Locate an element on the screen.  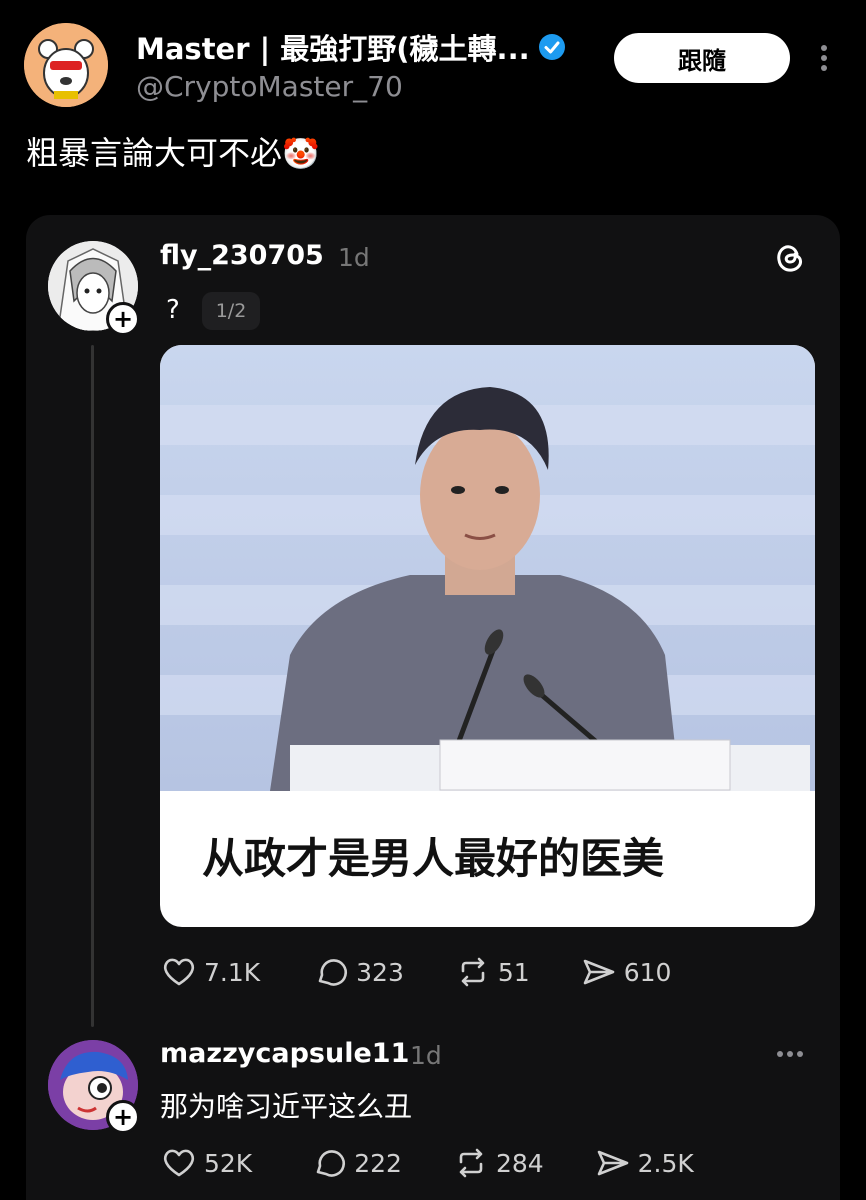
reply-button: 222 is located at coordinates (356, 1163).